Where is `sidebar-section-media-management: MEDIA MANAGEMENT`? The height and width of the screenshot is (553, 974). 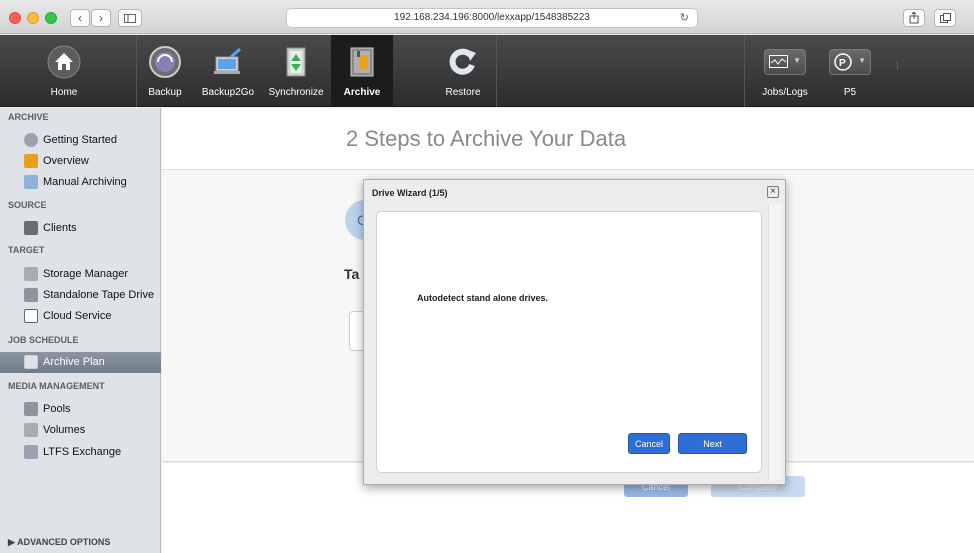
sidebar-section-media-management: MEDIA MANAGEMENT is located at coordinates (56, 386).